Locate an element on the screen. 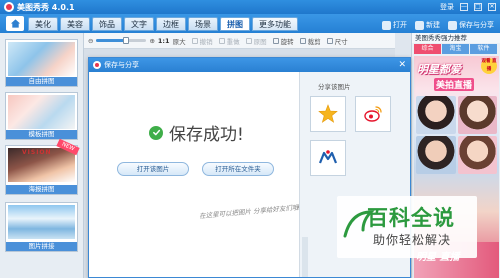 The image size is (500, 278). share-title: 分享该图片 is located at coordinates (334, 87).